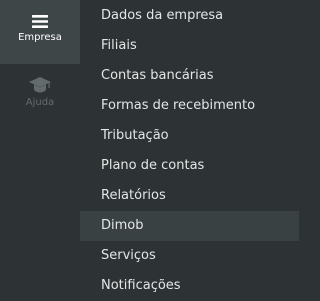 The width and height of the screenshot is (320, 301). I want to click on menu-item-dimob: Dimob, so click(189, 226).